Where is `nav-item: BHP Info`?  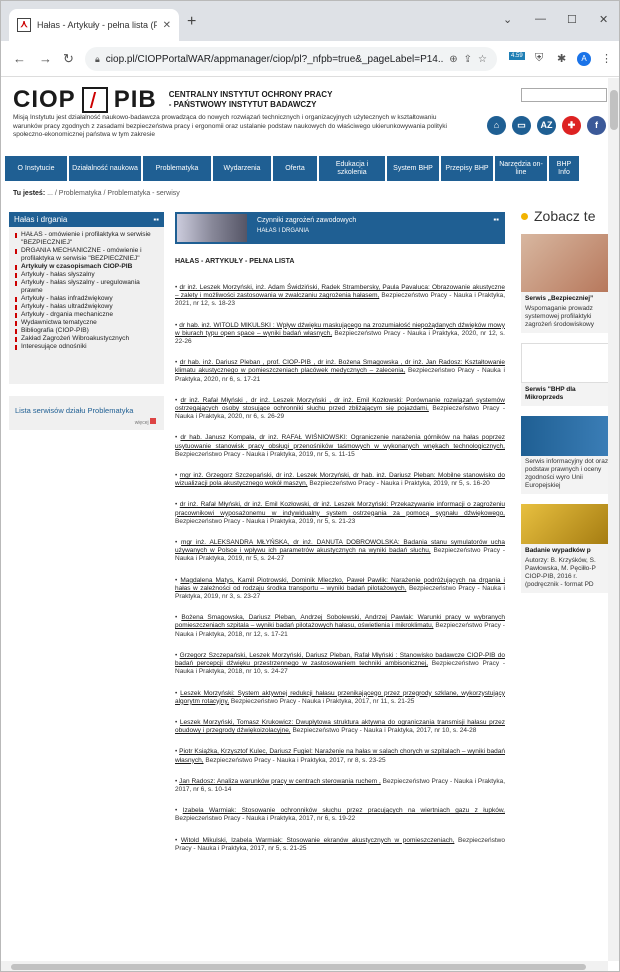
nav-item: BHP Info is located at coordinates (564, 168).